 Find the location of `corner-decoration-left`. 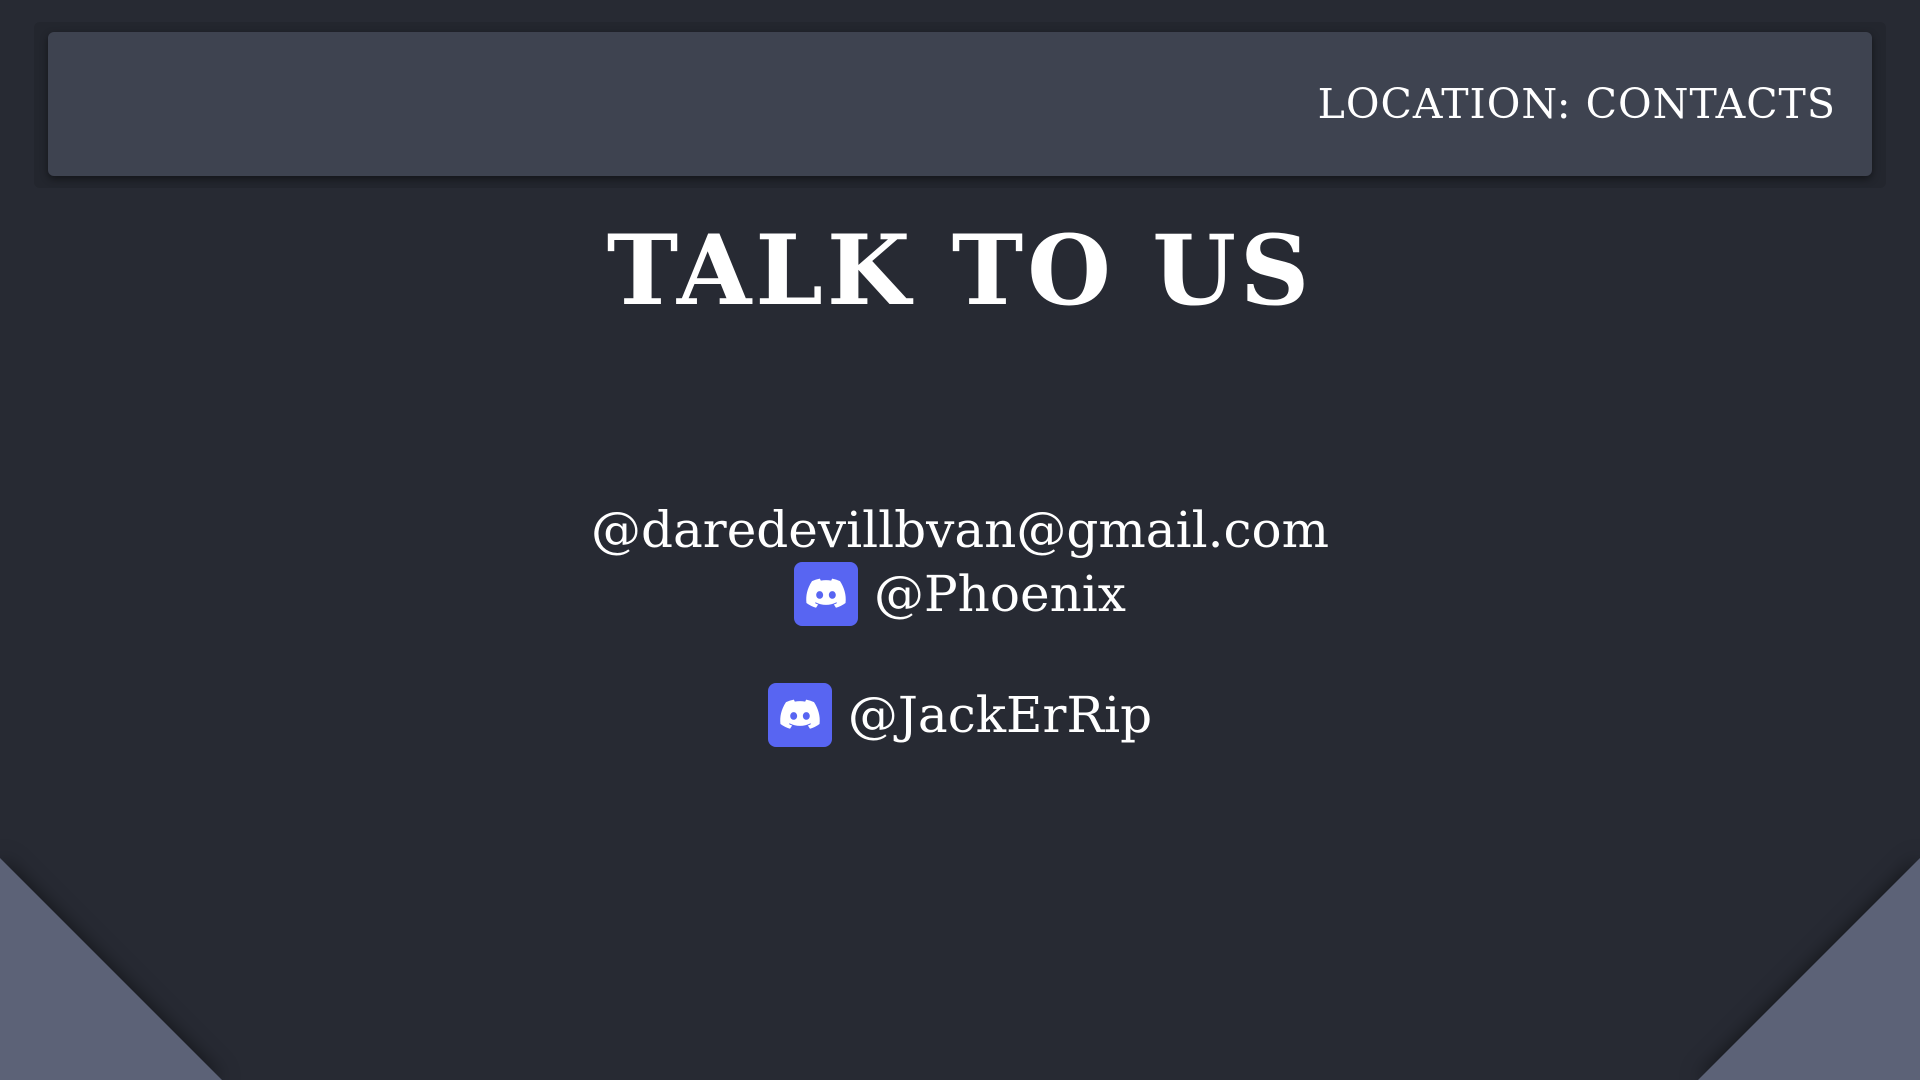

corner-decoration-left is located at coordinates (111, 969).